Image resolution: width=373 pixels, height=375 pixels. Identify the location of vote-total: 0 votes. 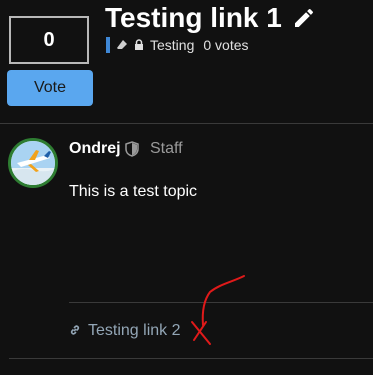
(226, 45).